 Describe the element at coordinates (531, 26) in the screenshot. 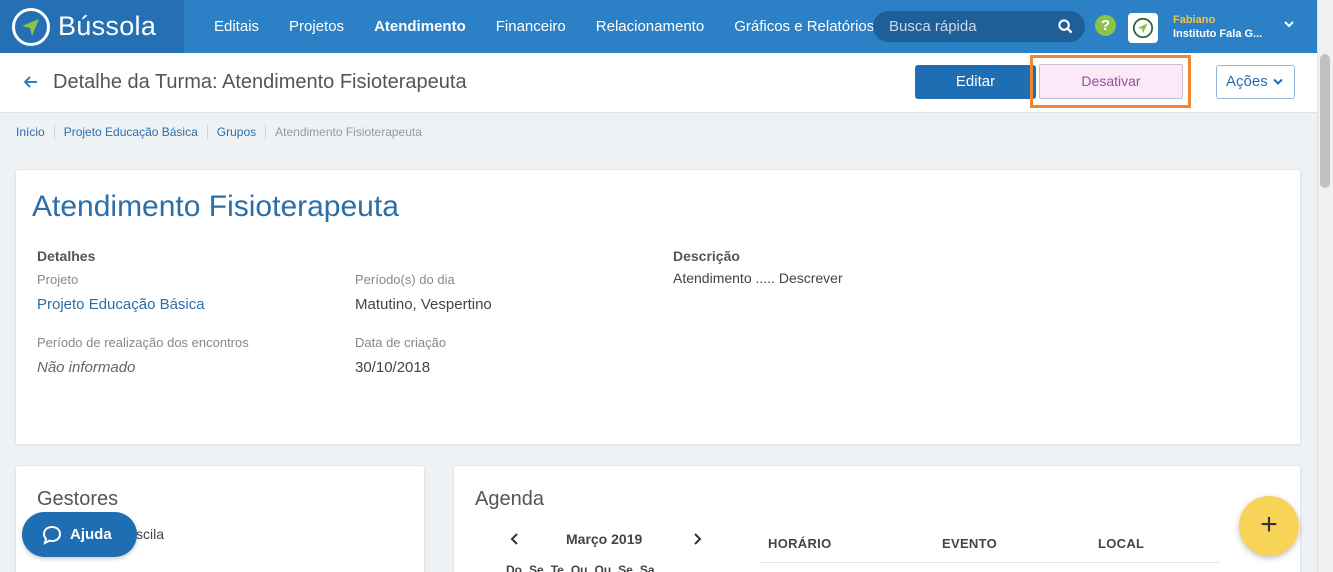

I see `nav-item-financeiro: Financeiro` at that location.